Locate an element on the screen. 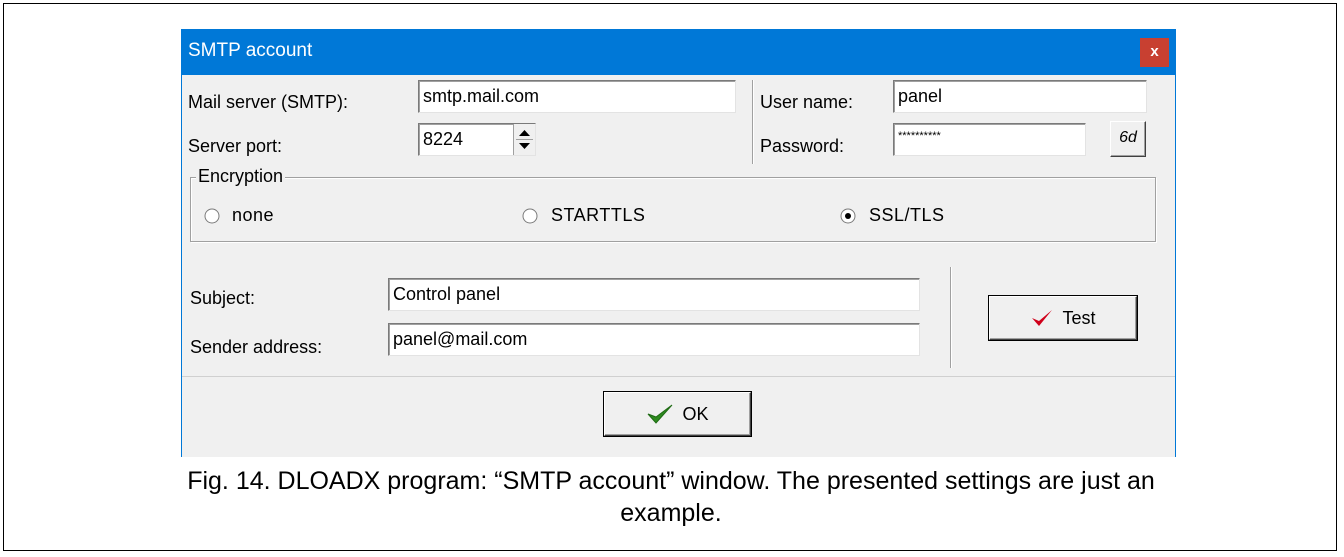  ok-button: OK is located at coordinates (677, 414).